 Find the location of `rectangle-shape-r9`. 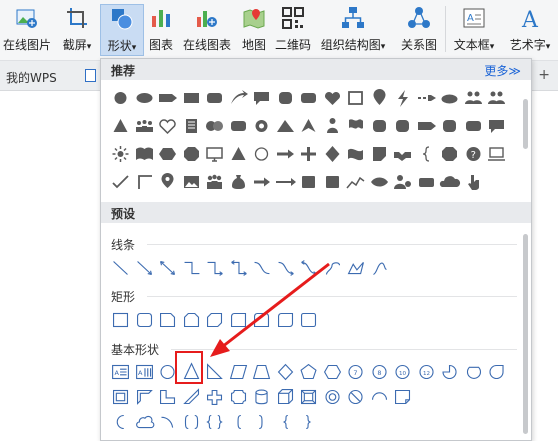

rectangle-shape-r9 is located at coordinates (309, 320).